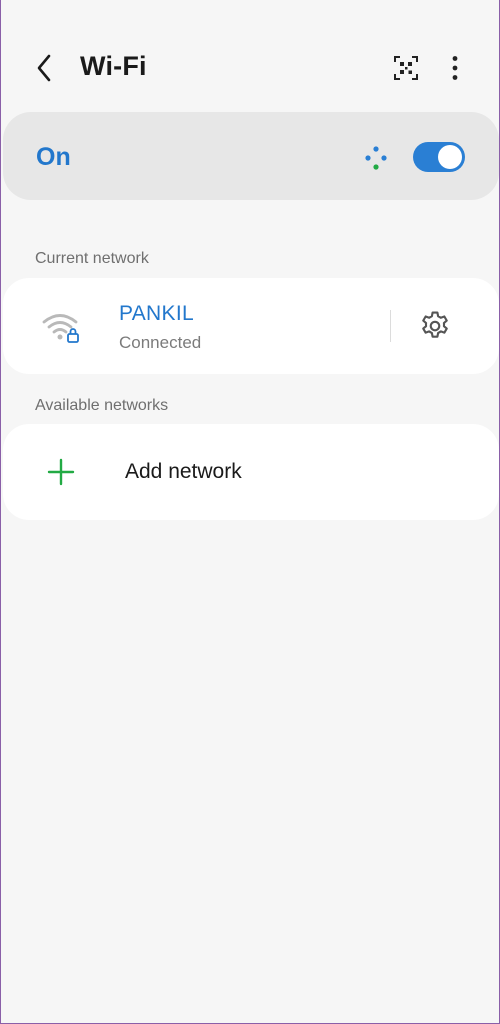 This screenshot has width=500, height=1024. I want to click on more-options-button, so click(455, 68).